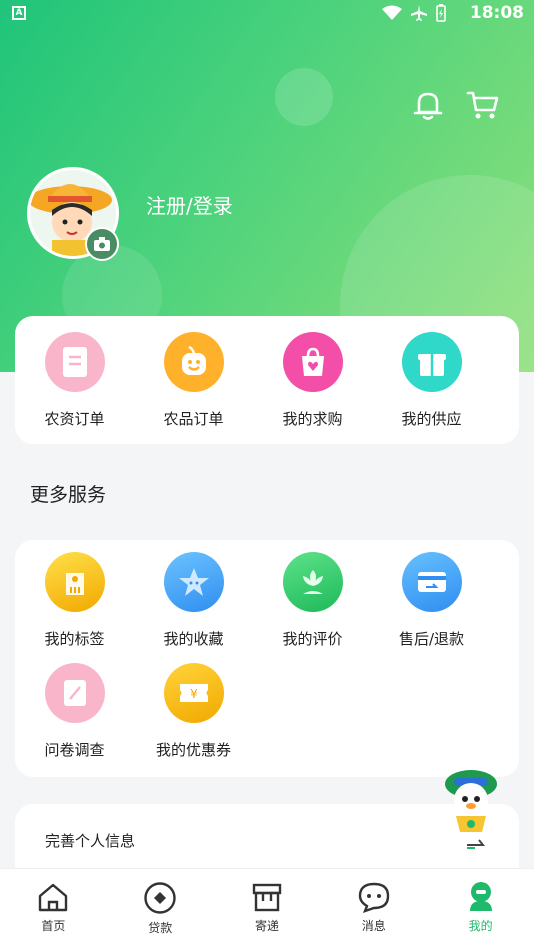  What do you see at coordinates (373, 926) in the screenshot?
I see `tab-label: 消息` at bounding box center [373, 926].